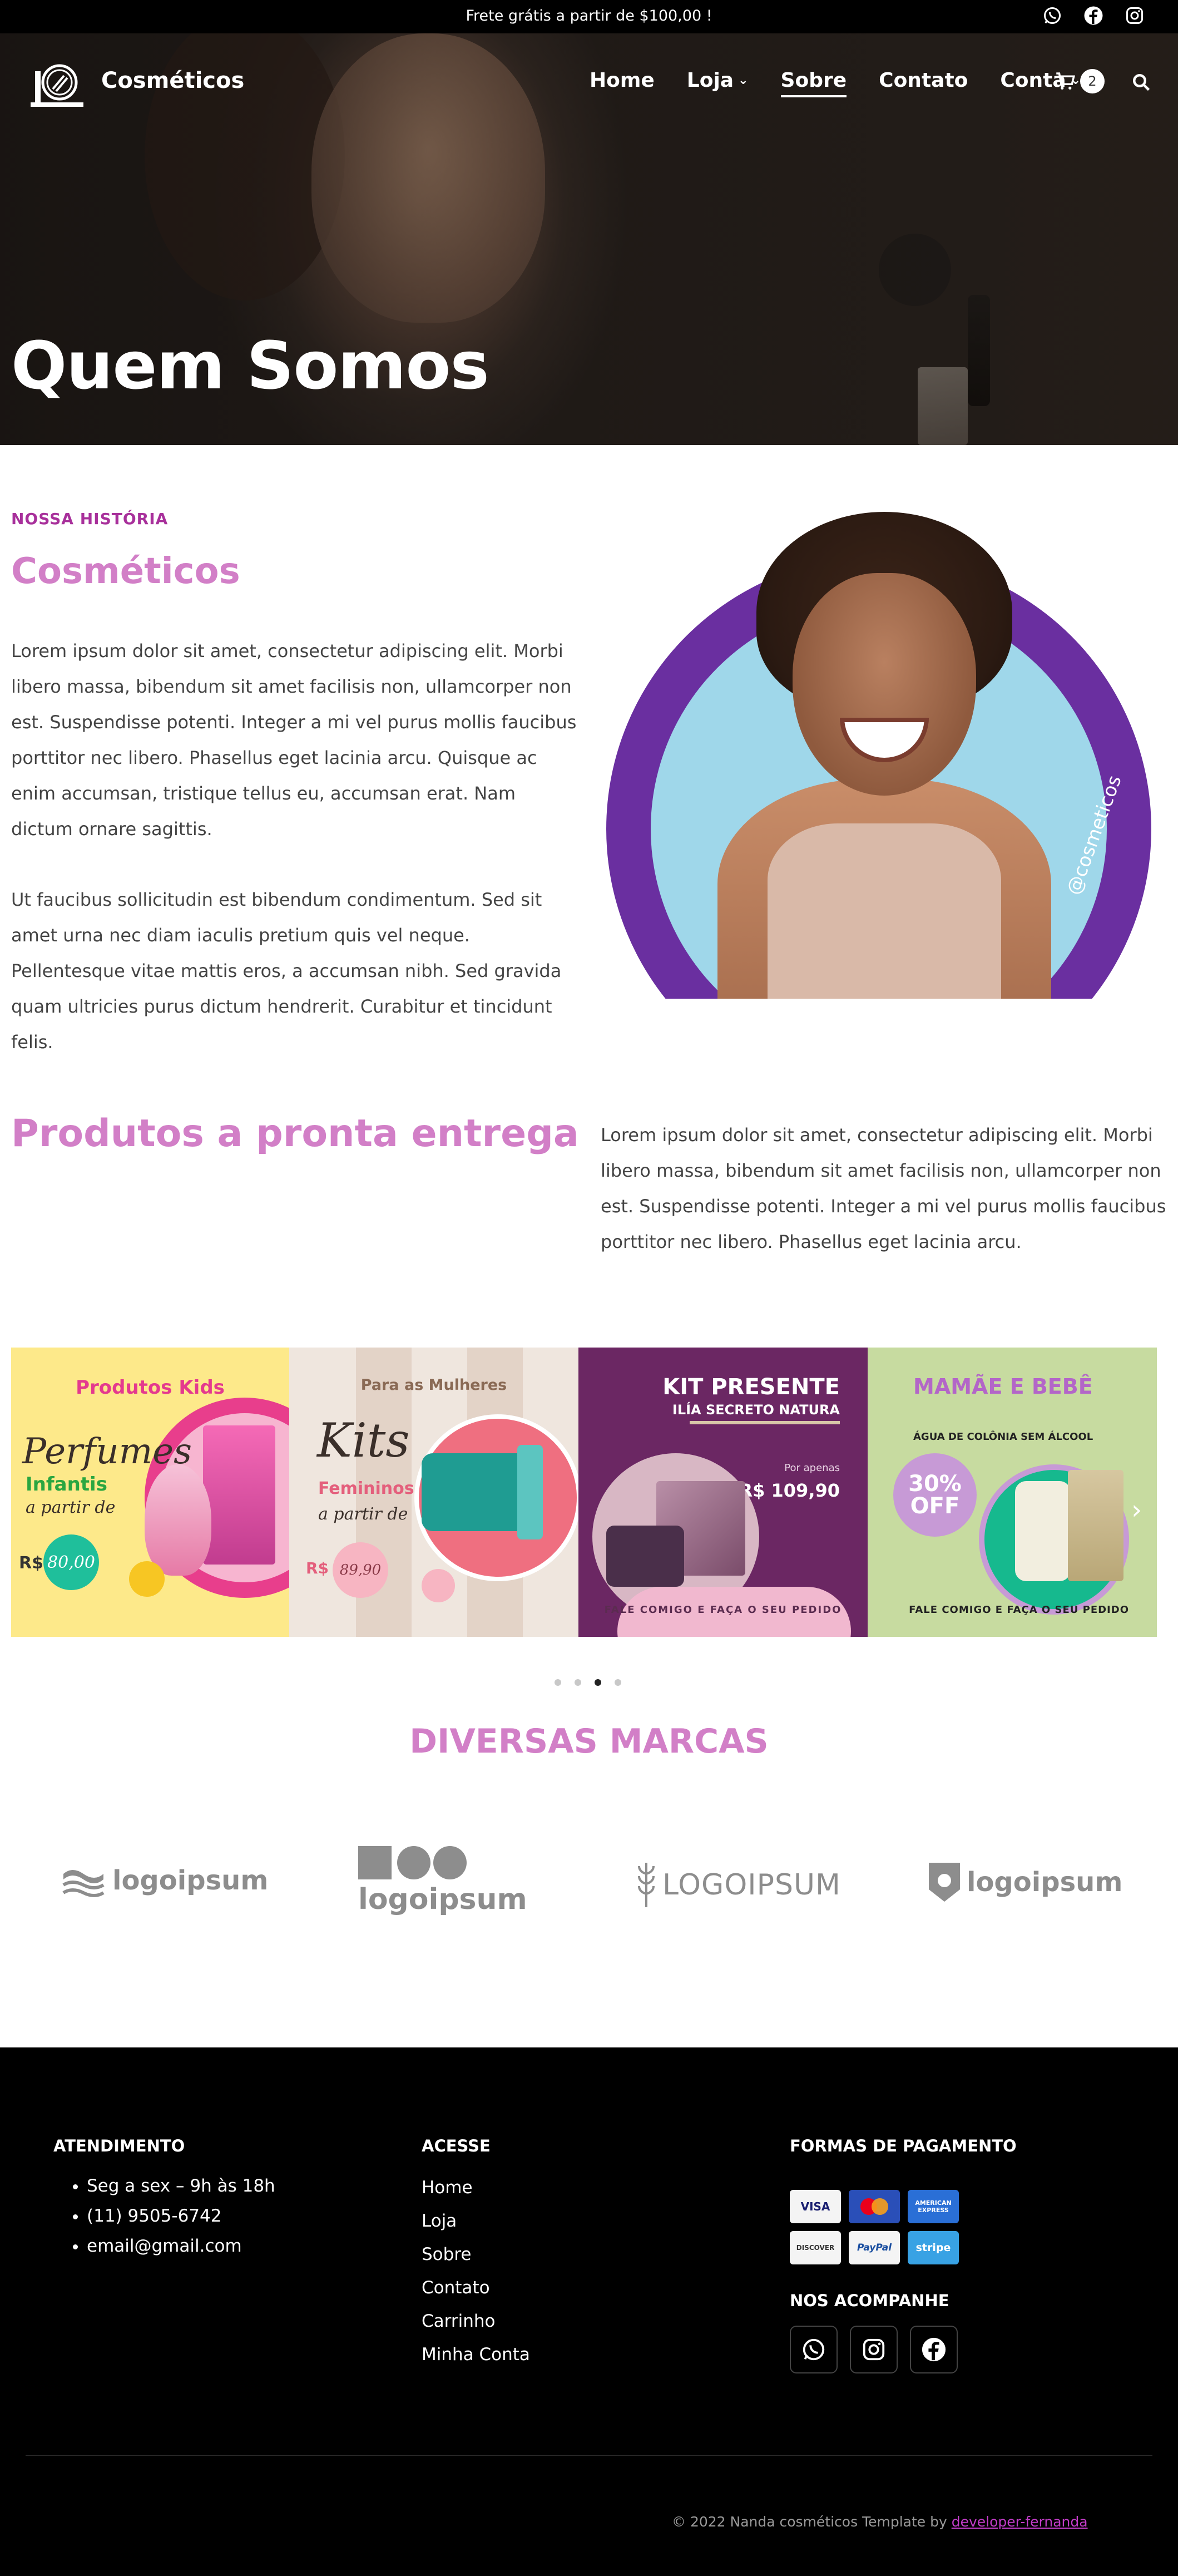  I want to click on brands-title: DIVERSAS MARCAS, so click(589, 1741).